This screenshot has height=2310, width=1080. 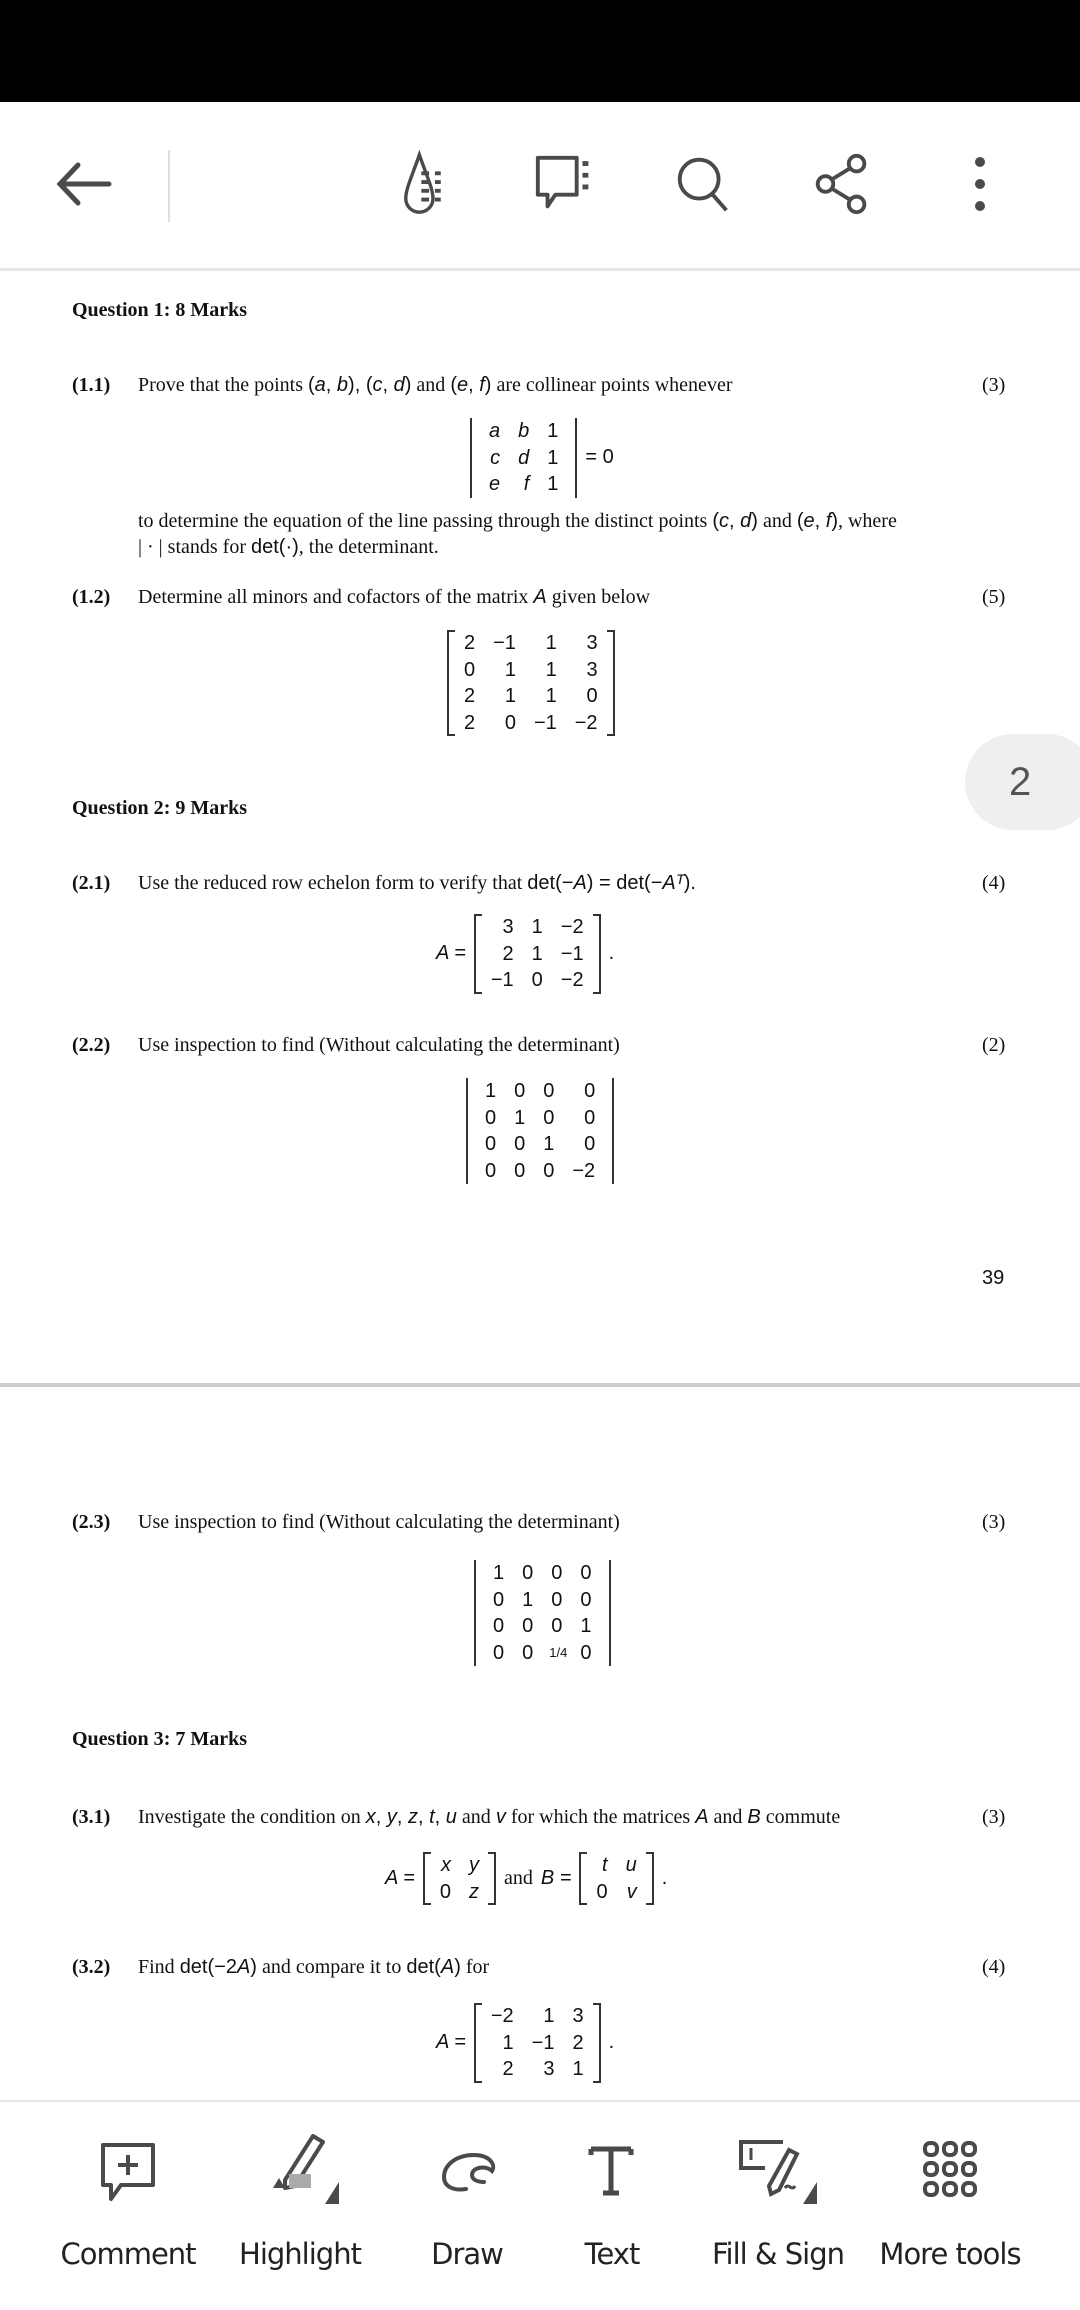 I want to click on matrix-row: 0010, so click(x=540, y=1144).